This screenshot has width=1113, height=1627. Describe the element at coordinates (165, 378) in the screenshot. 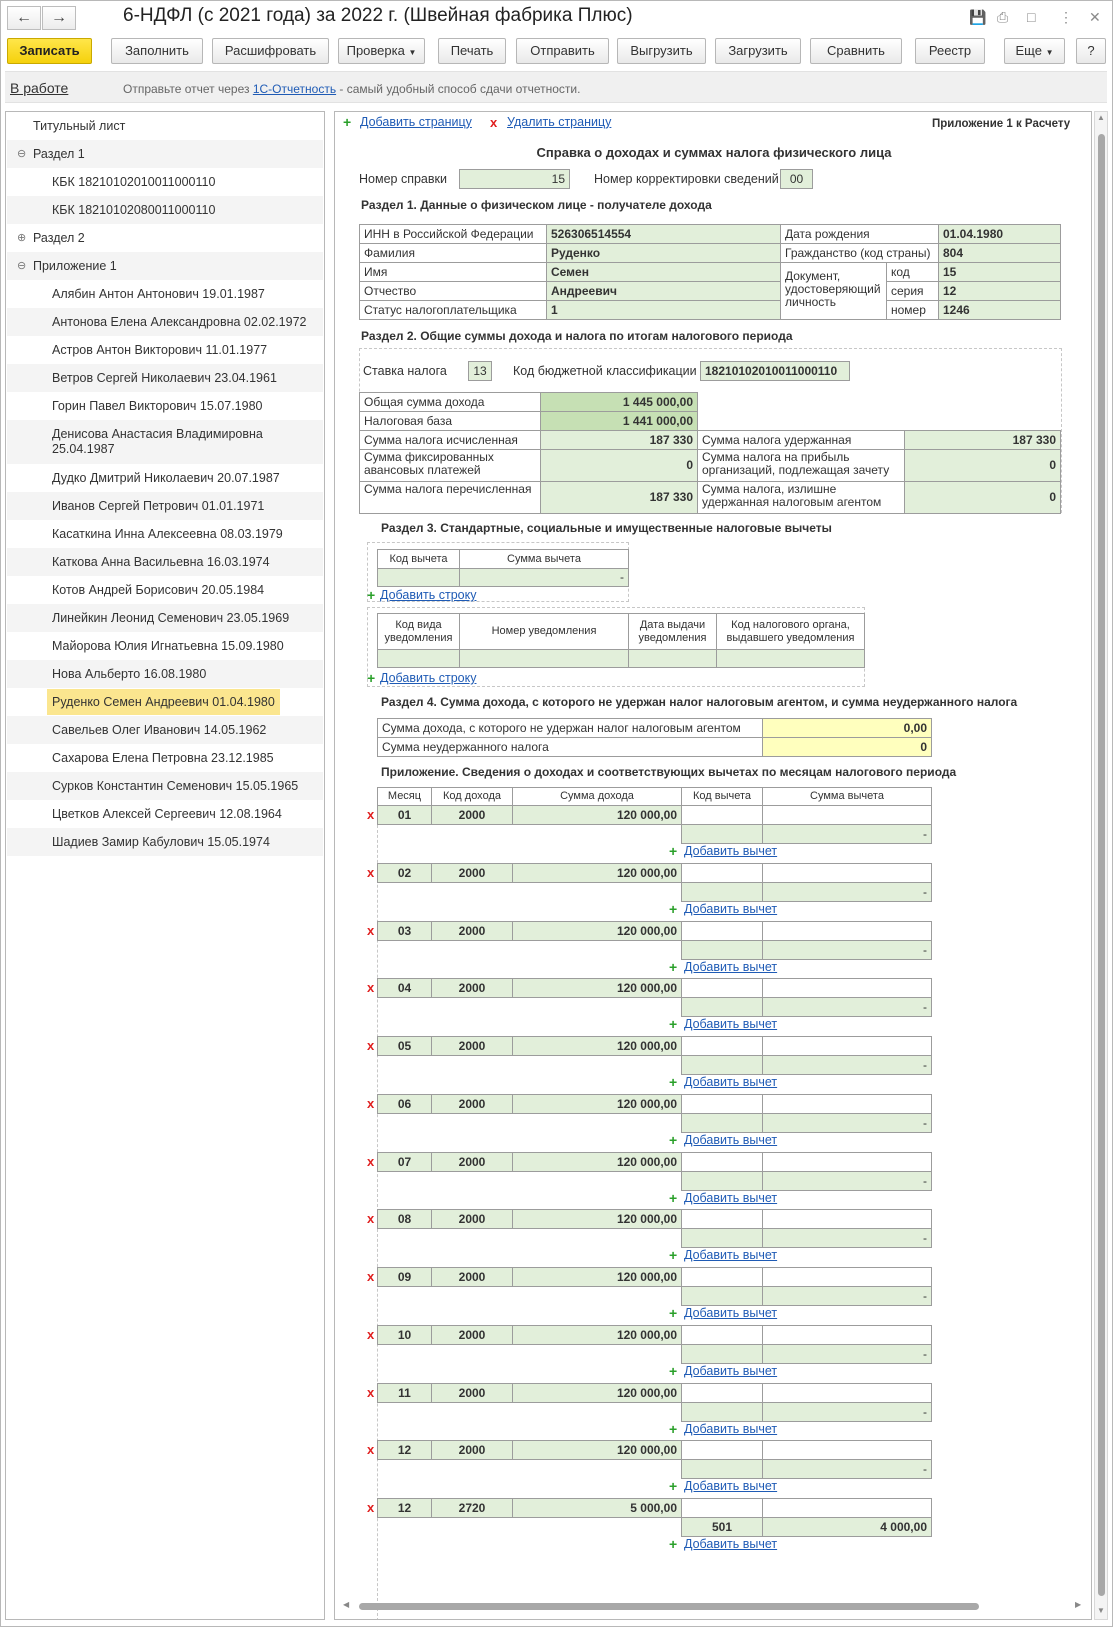

I see `tree-leaf: Ветров Сергей Николаевич 23.04.1961` at that location.